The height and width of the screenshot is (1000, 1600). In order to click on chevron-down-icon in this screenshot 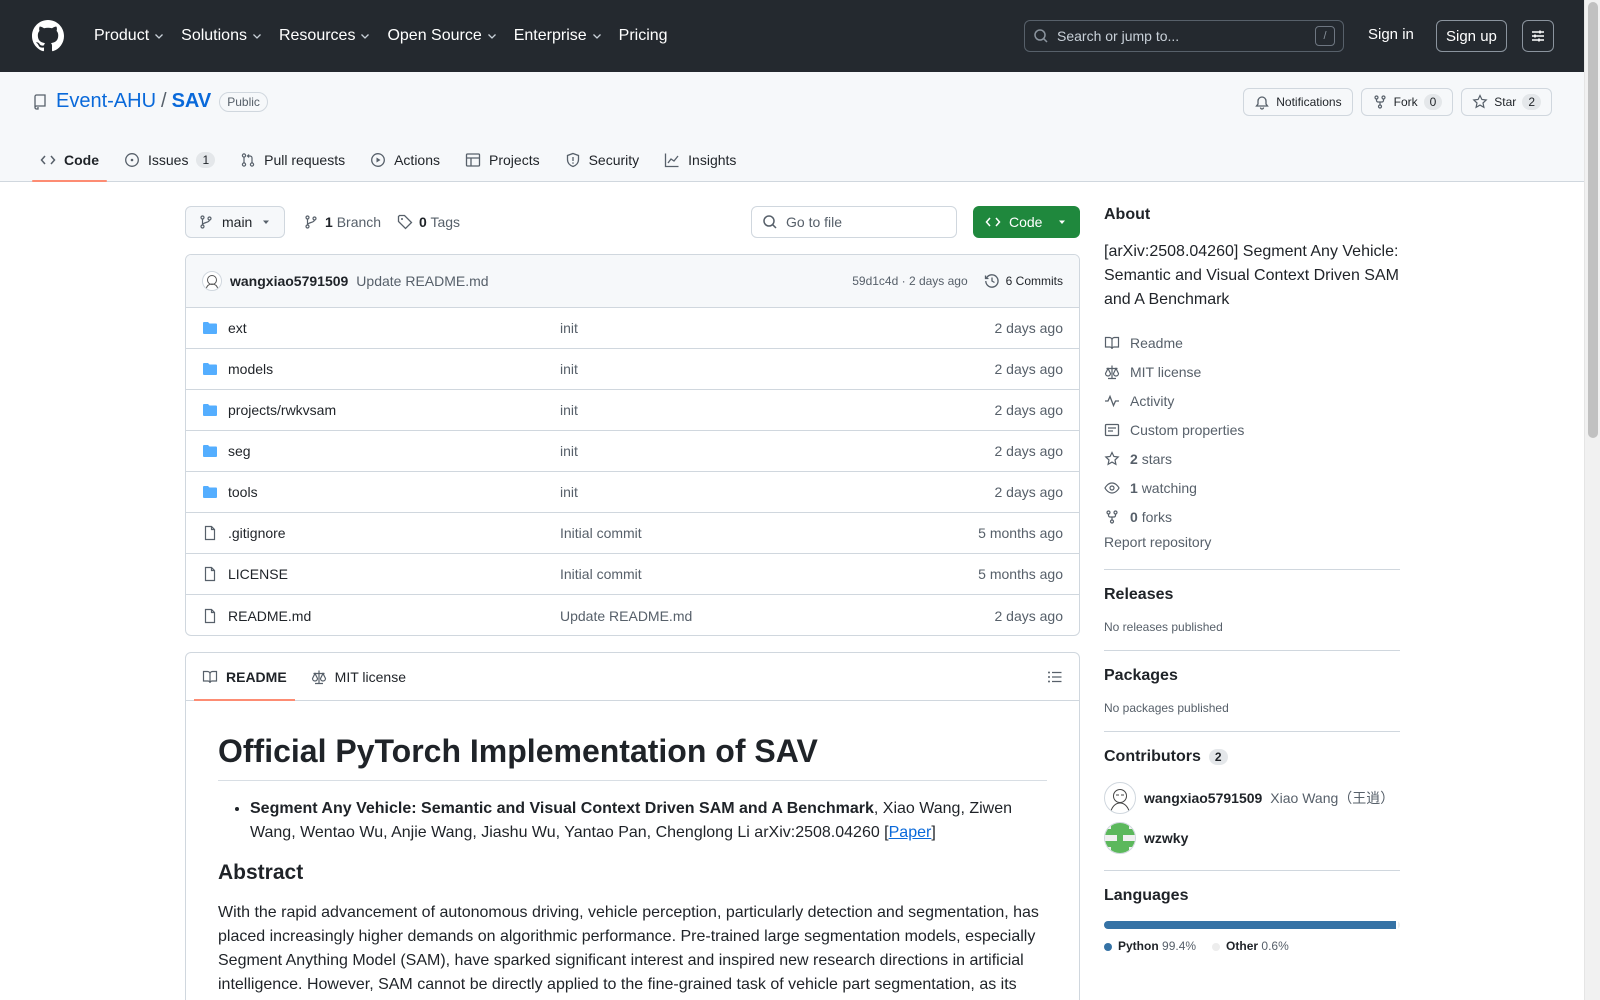, I will do `click(257, 36)`.